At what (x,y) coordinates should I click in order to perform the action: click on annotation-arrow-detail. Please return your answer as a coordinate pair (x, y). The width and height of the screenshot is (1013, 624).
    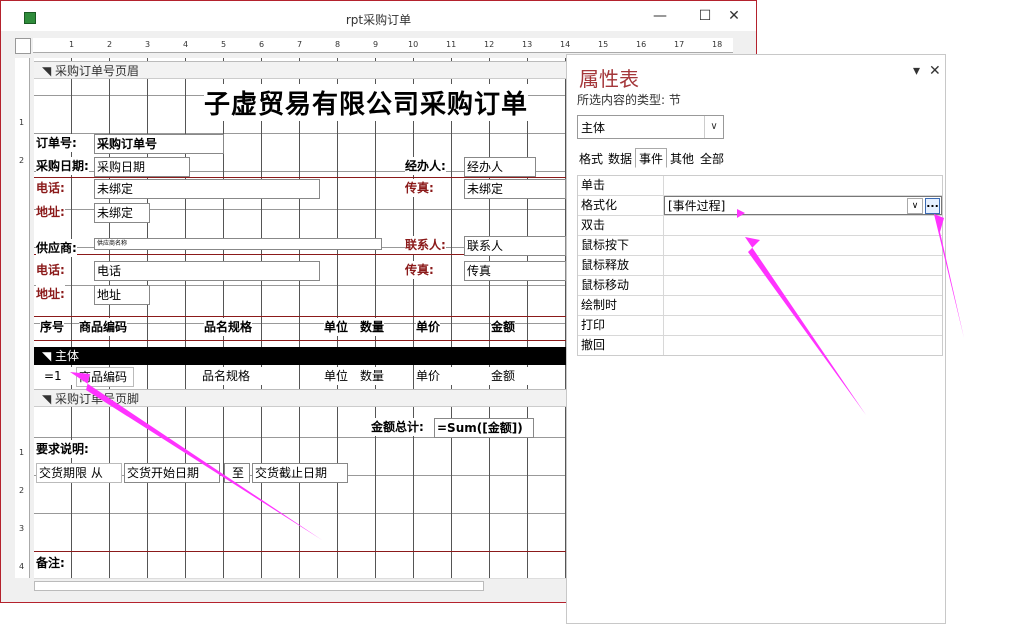
    Looking at the image, I should click on (196, 456).